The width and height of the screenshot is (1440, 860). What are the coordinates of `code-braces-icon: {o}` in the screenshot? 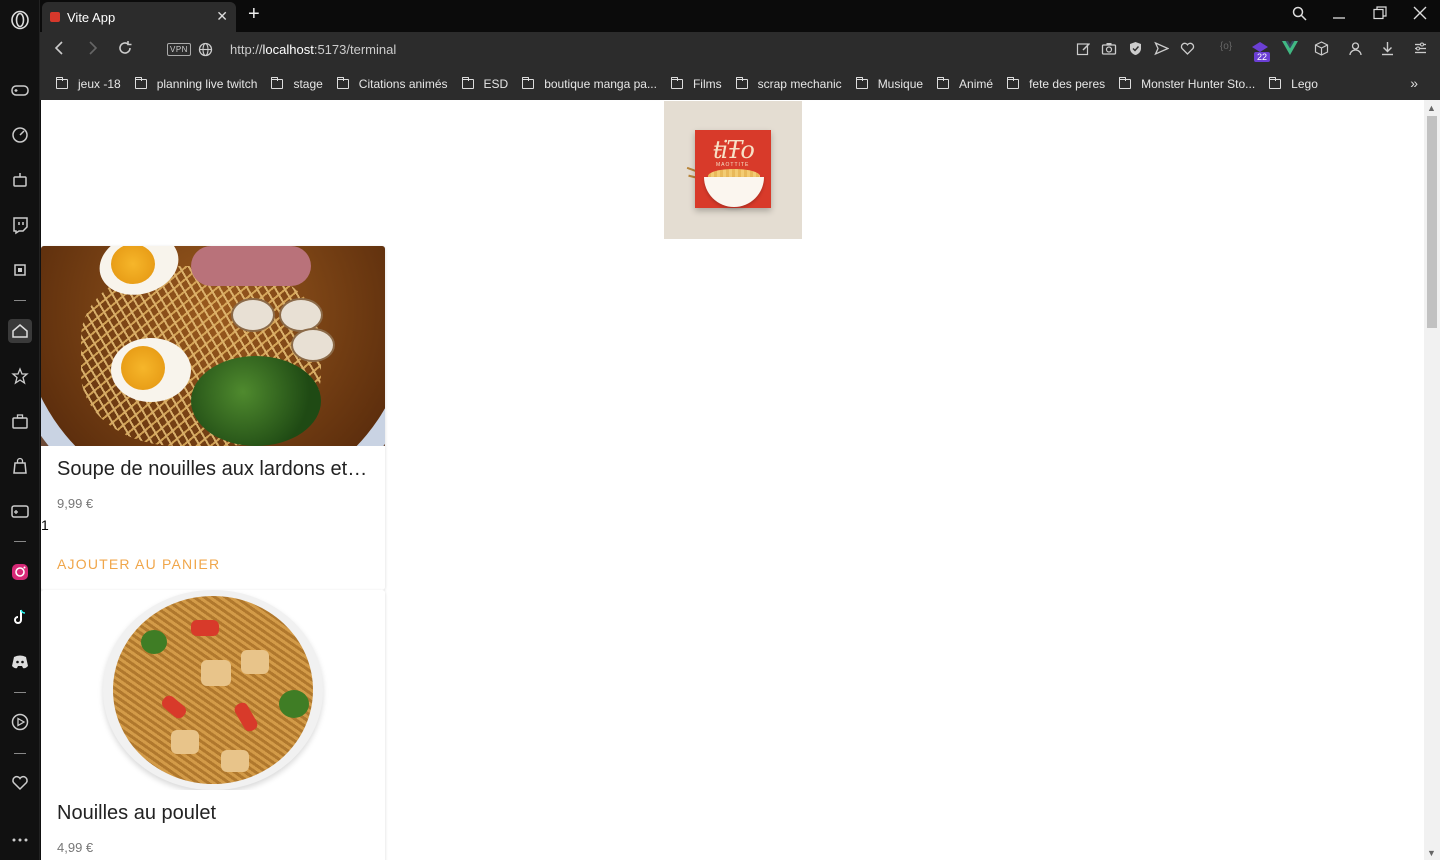 It's located at (1226, 50).